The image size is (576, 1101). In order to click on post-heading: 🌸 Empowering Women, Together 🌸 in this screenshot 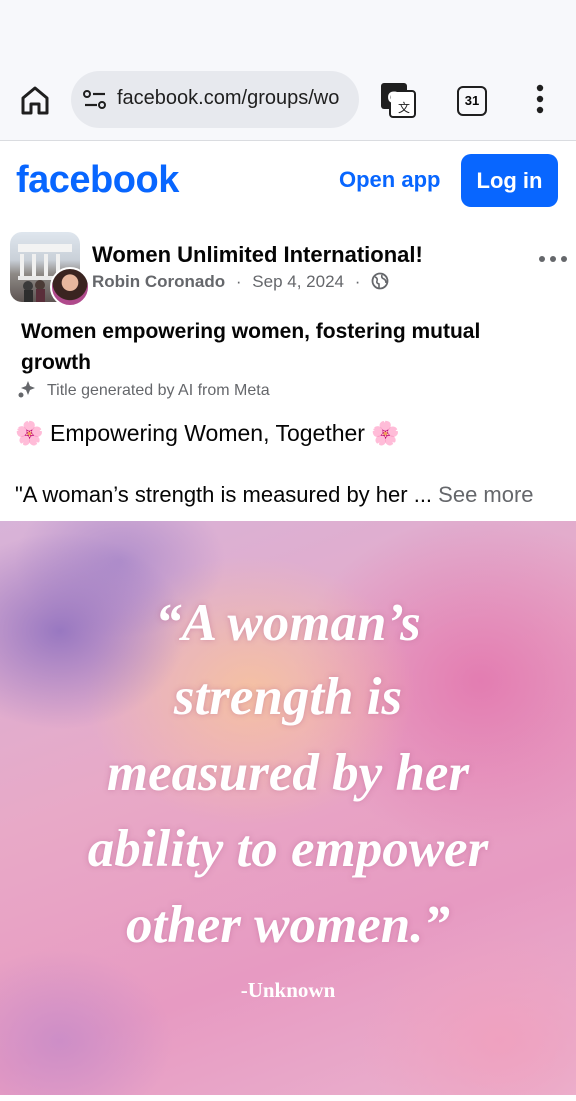, I will do `click(207, 433)`.